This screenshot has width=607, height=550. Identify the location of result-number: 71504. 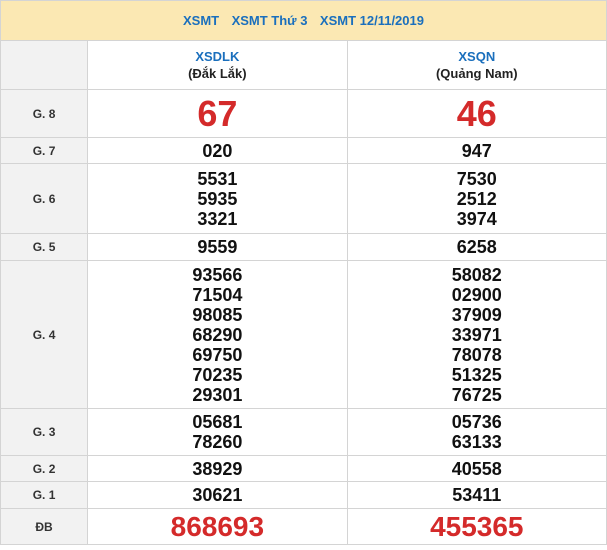
(217, 294).